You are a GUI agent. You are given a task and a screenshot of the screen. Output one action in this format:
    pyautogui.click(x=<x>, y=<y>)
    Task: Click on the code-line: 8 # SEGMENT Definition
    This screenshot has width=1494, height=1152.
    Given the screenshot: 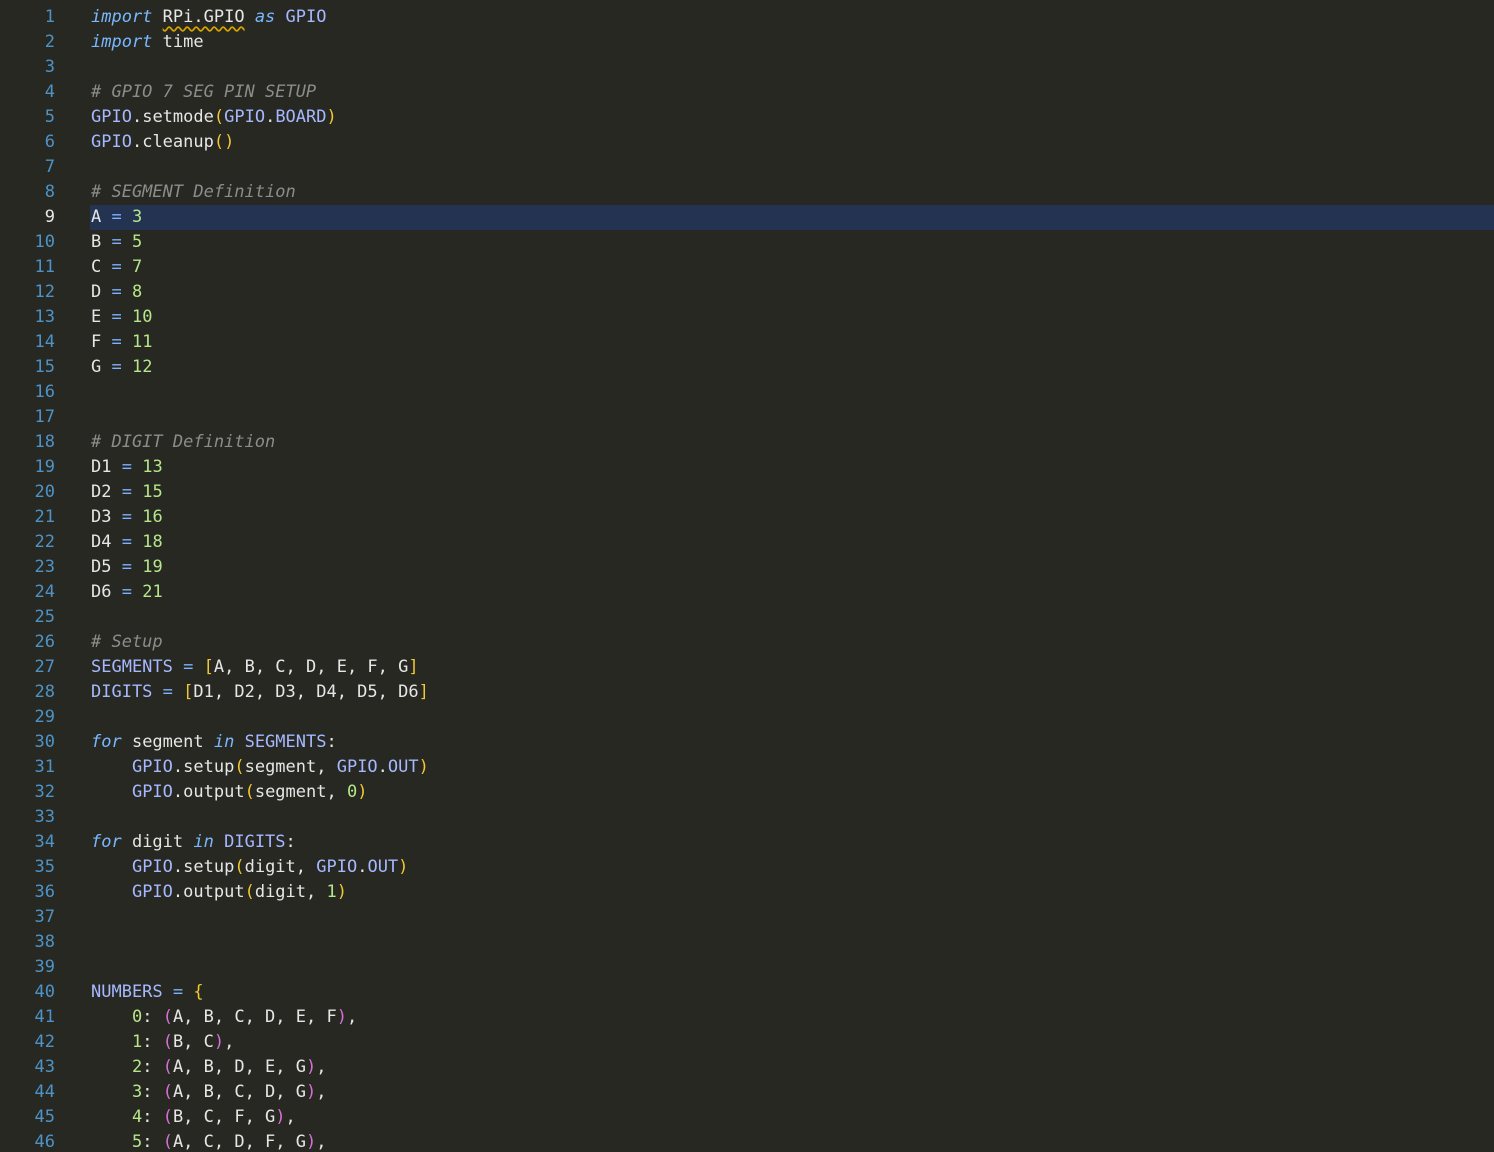 What is the action you would take?
    pyautogui.click(x=747, y=192)
    